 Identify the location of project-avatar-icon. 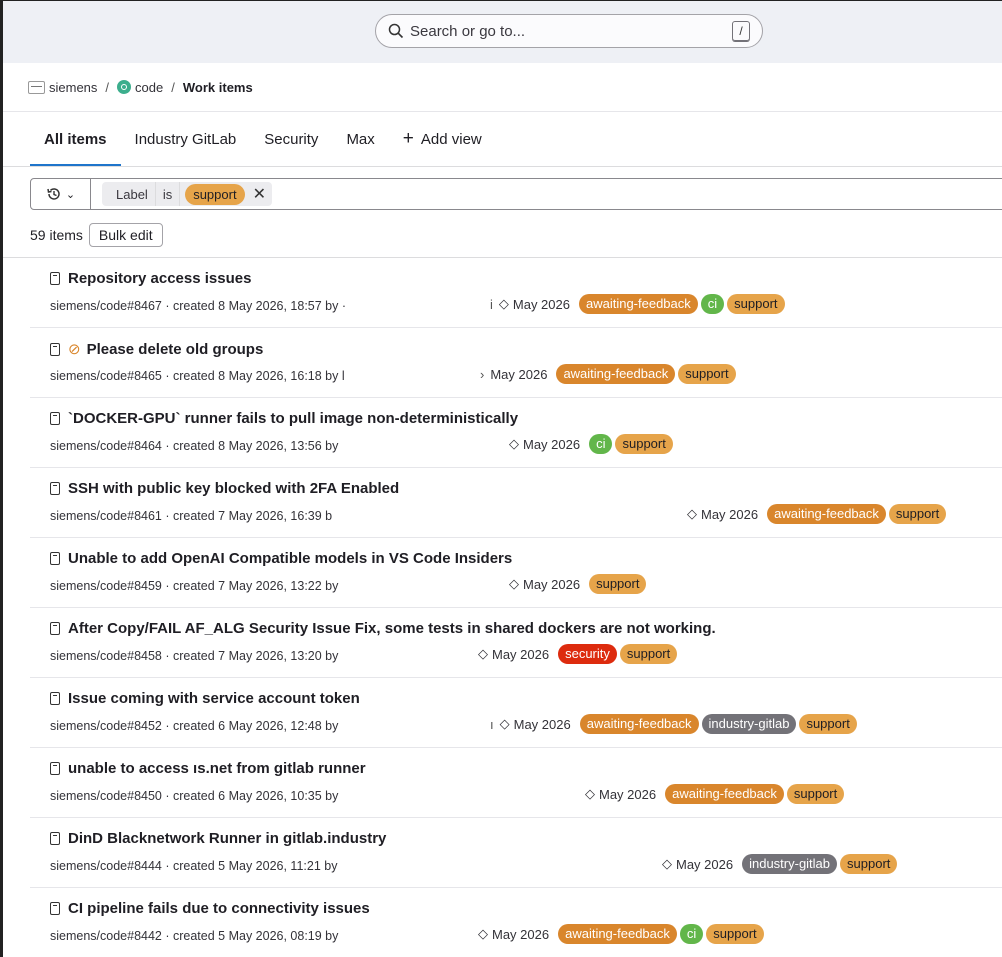
(124, 87).